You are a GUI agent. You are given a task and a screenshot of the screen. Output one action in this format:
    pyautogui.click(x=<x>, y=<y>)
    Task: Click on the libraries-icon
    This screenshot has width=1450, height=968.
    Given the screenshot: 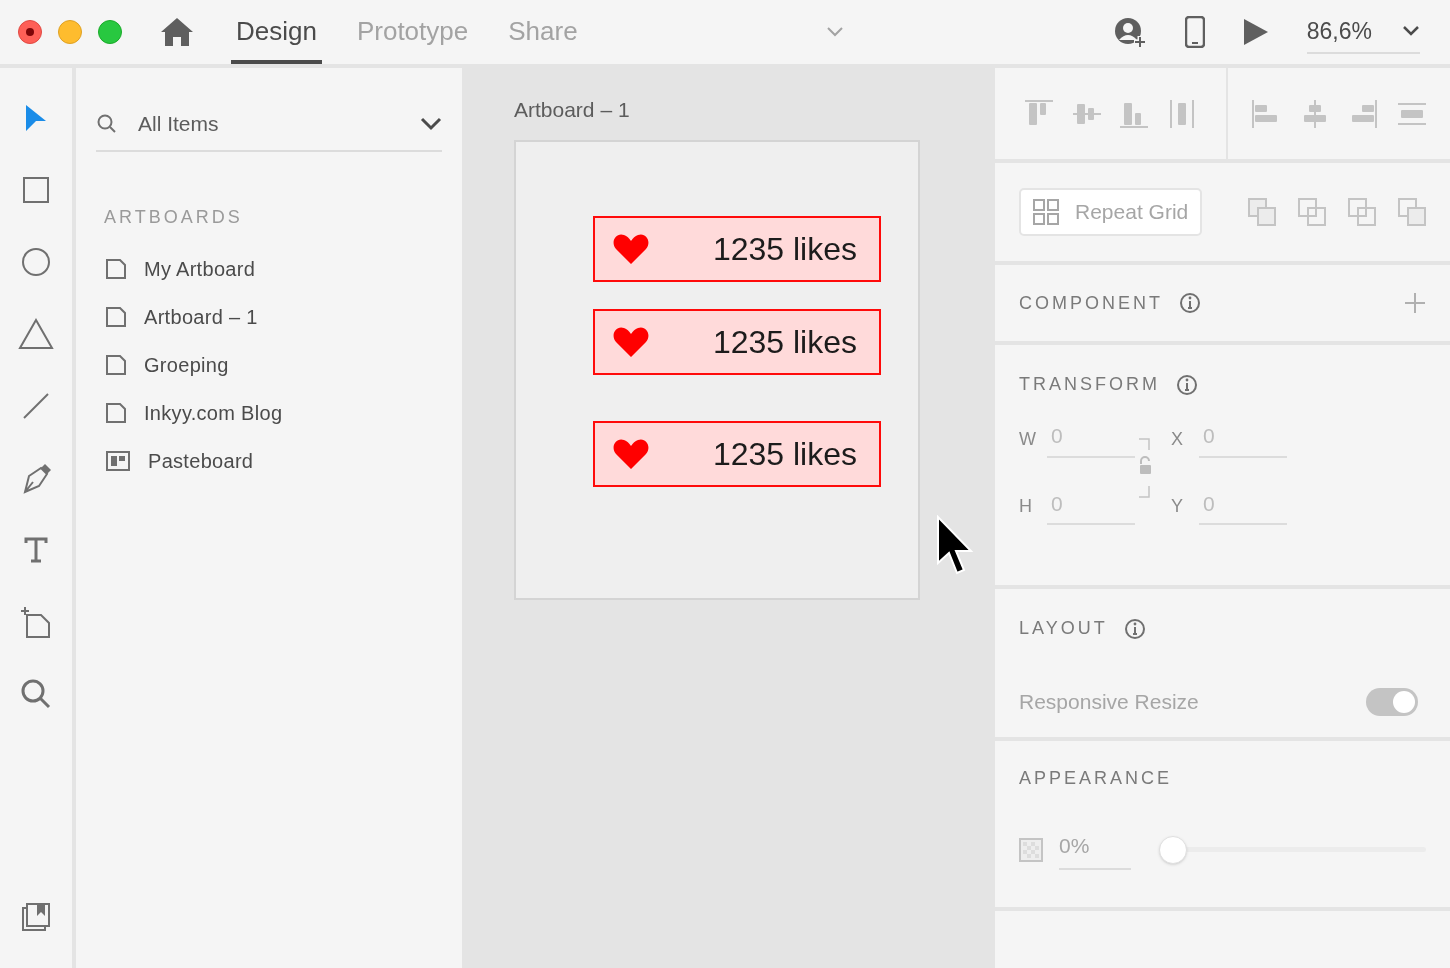 What is the action you would take?
    pyautogui.click(x=36, y=917)
    